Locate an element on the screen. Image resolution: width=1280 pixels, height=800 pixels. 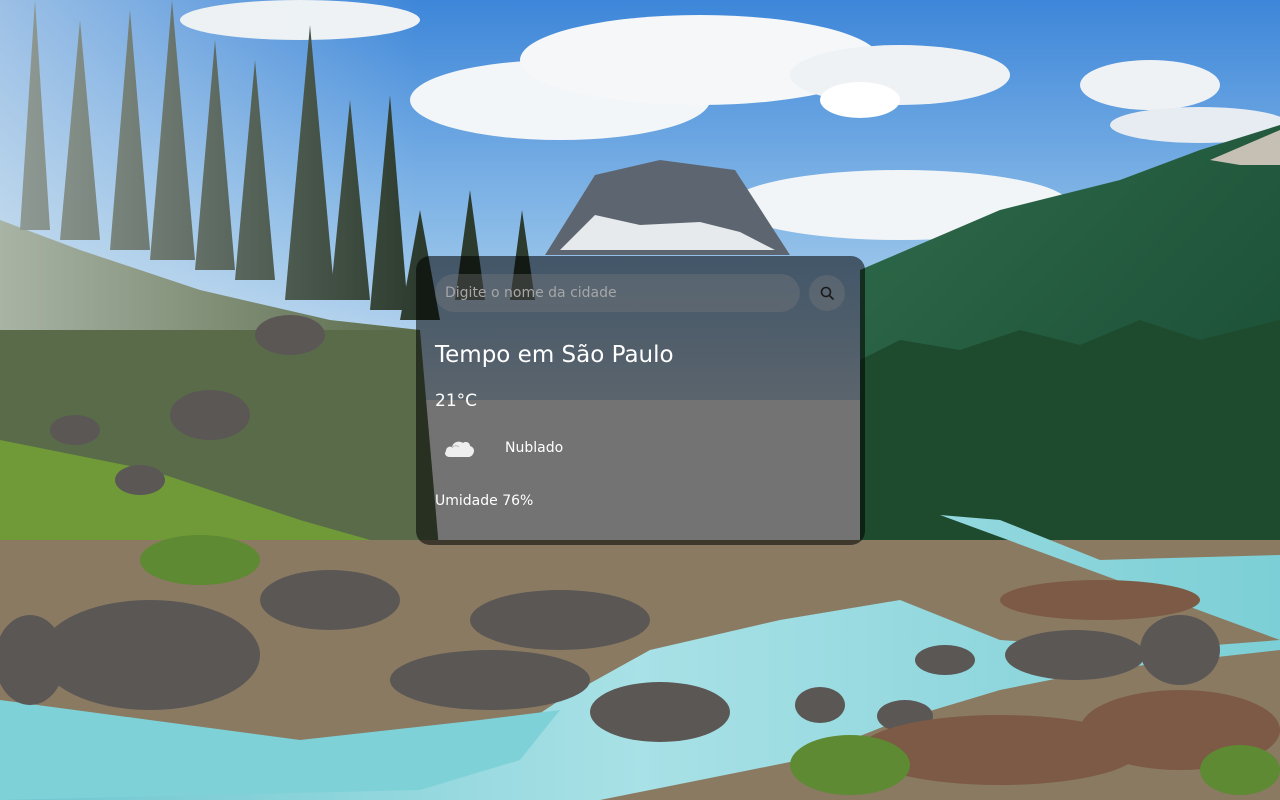
city-title: Tempo em São Paulo is located at coordinates (554, 355).